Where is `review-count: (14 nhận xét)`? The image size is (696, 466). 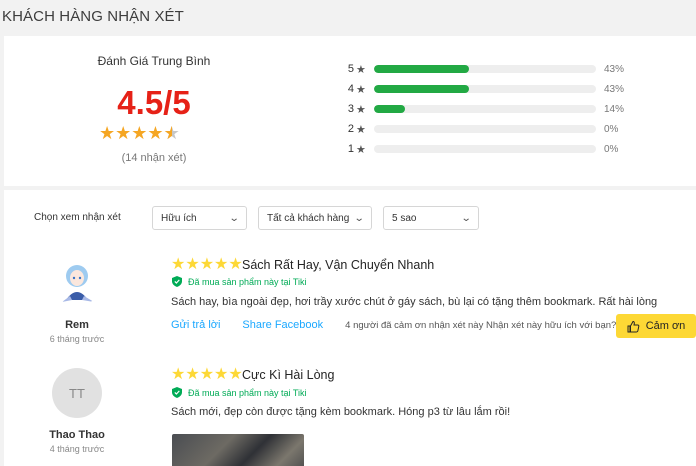
review-count: (14 nhận xét) is located at coordinates (154, 158).